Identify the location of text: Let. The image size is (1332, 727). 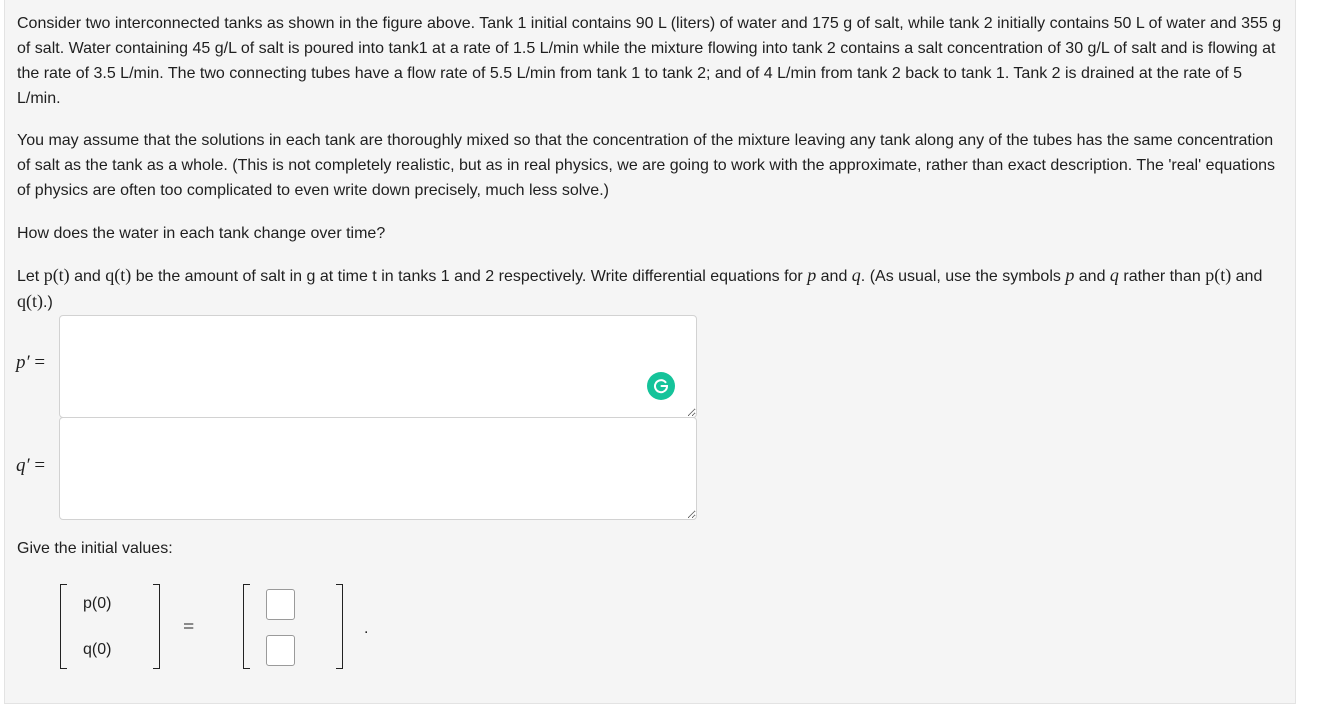
(30, 276).